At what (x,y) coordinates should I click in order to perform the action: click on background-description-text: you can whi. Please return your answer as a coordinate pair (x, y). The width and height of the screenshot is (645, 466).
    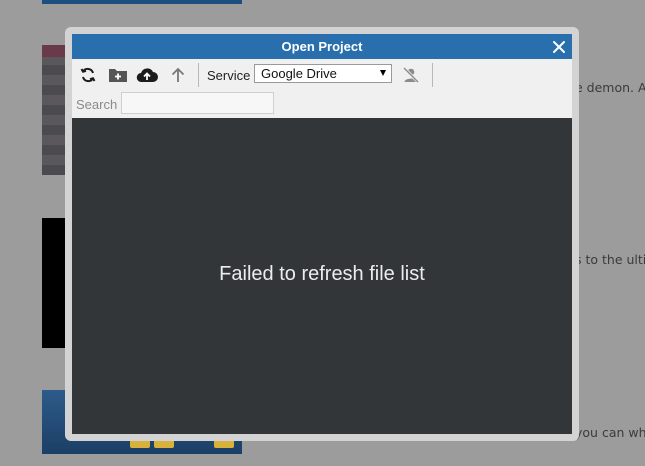
    Looking at the image, I should click on (610, 432).